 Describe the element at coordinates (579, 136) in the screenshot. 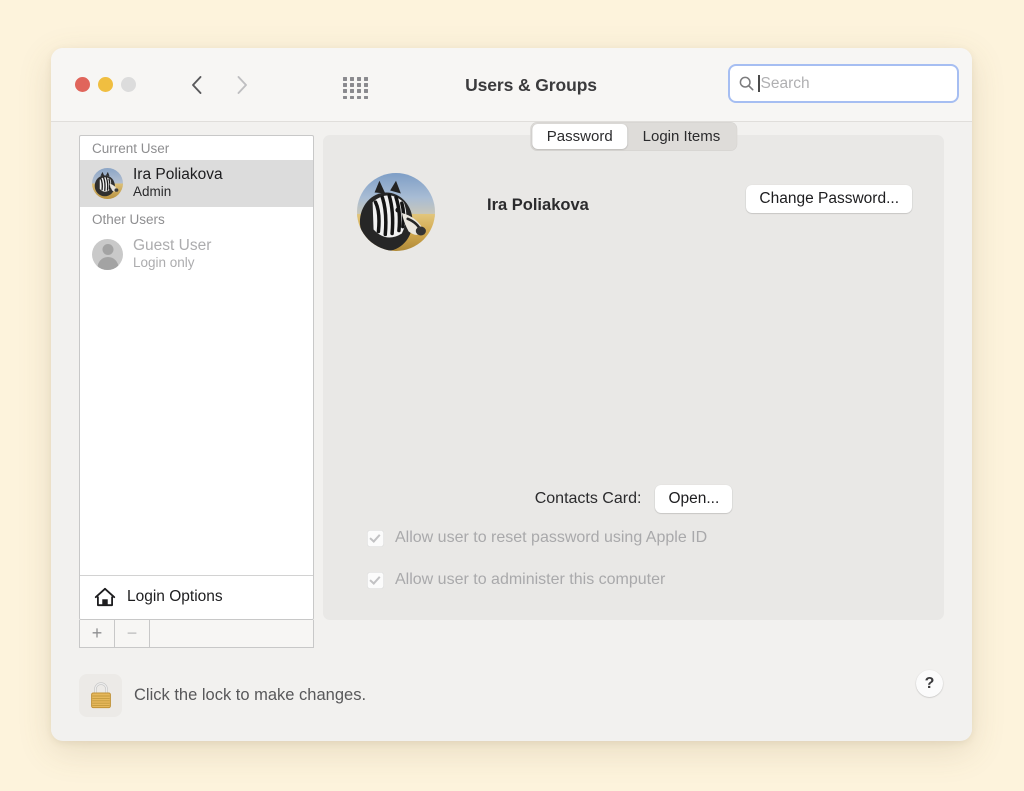

I see `tab-password: Password` at that location.